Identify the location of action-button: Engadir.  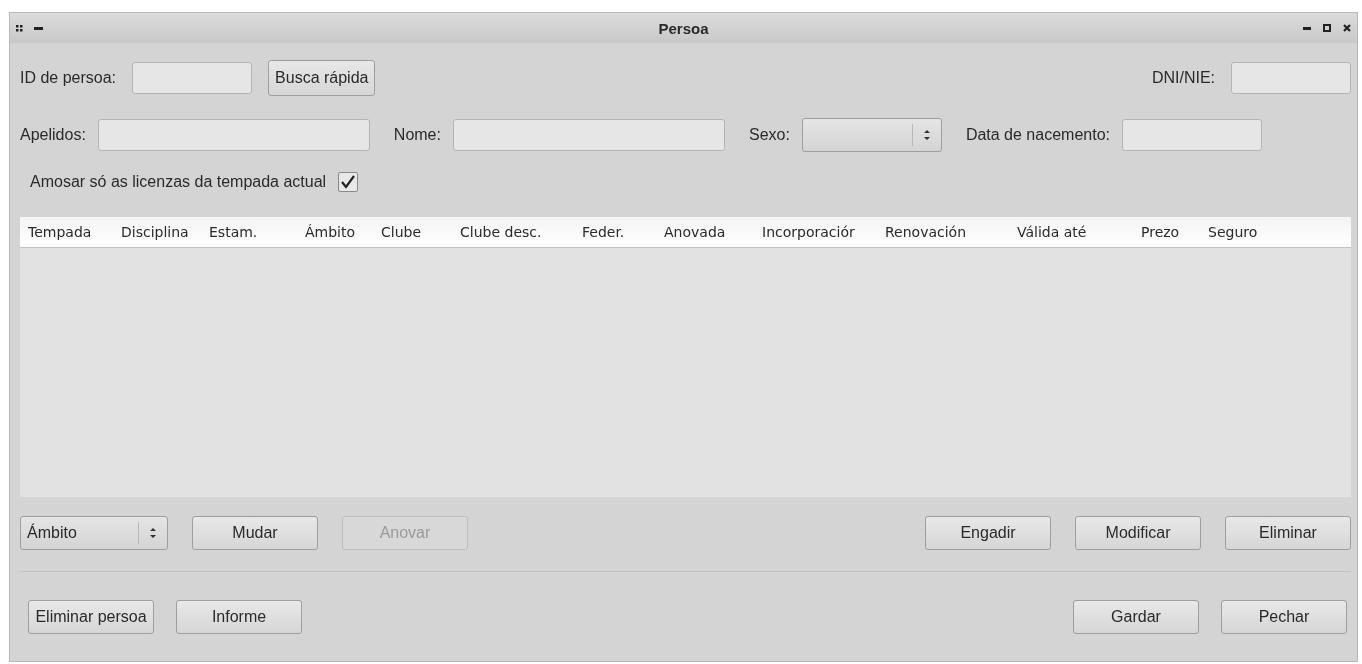
(988, 533).